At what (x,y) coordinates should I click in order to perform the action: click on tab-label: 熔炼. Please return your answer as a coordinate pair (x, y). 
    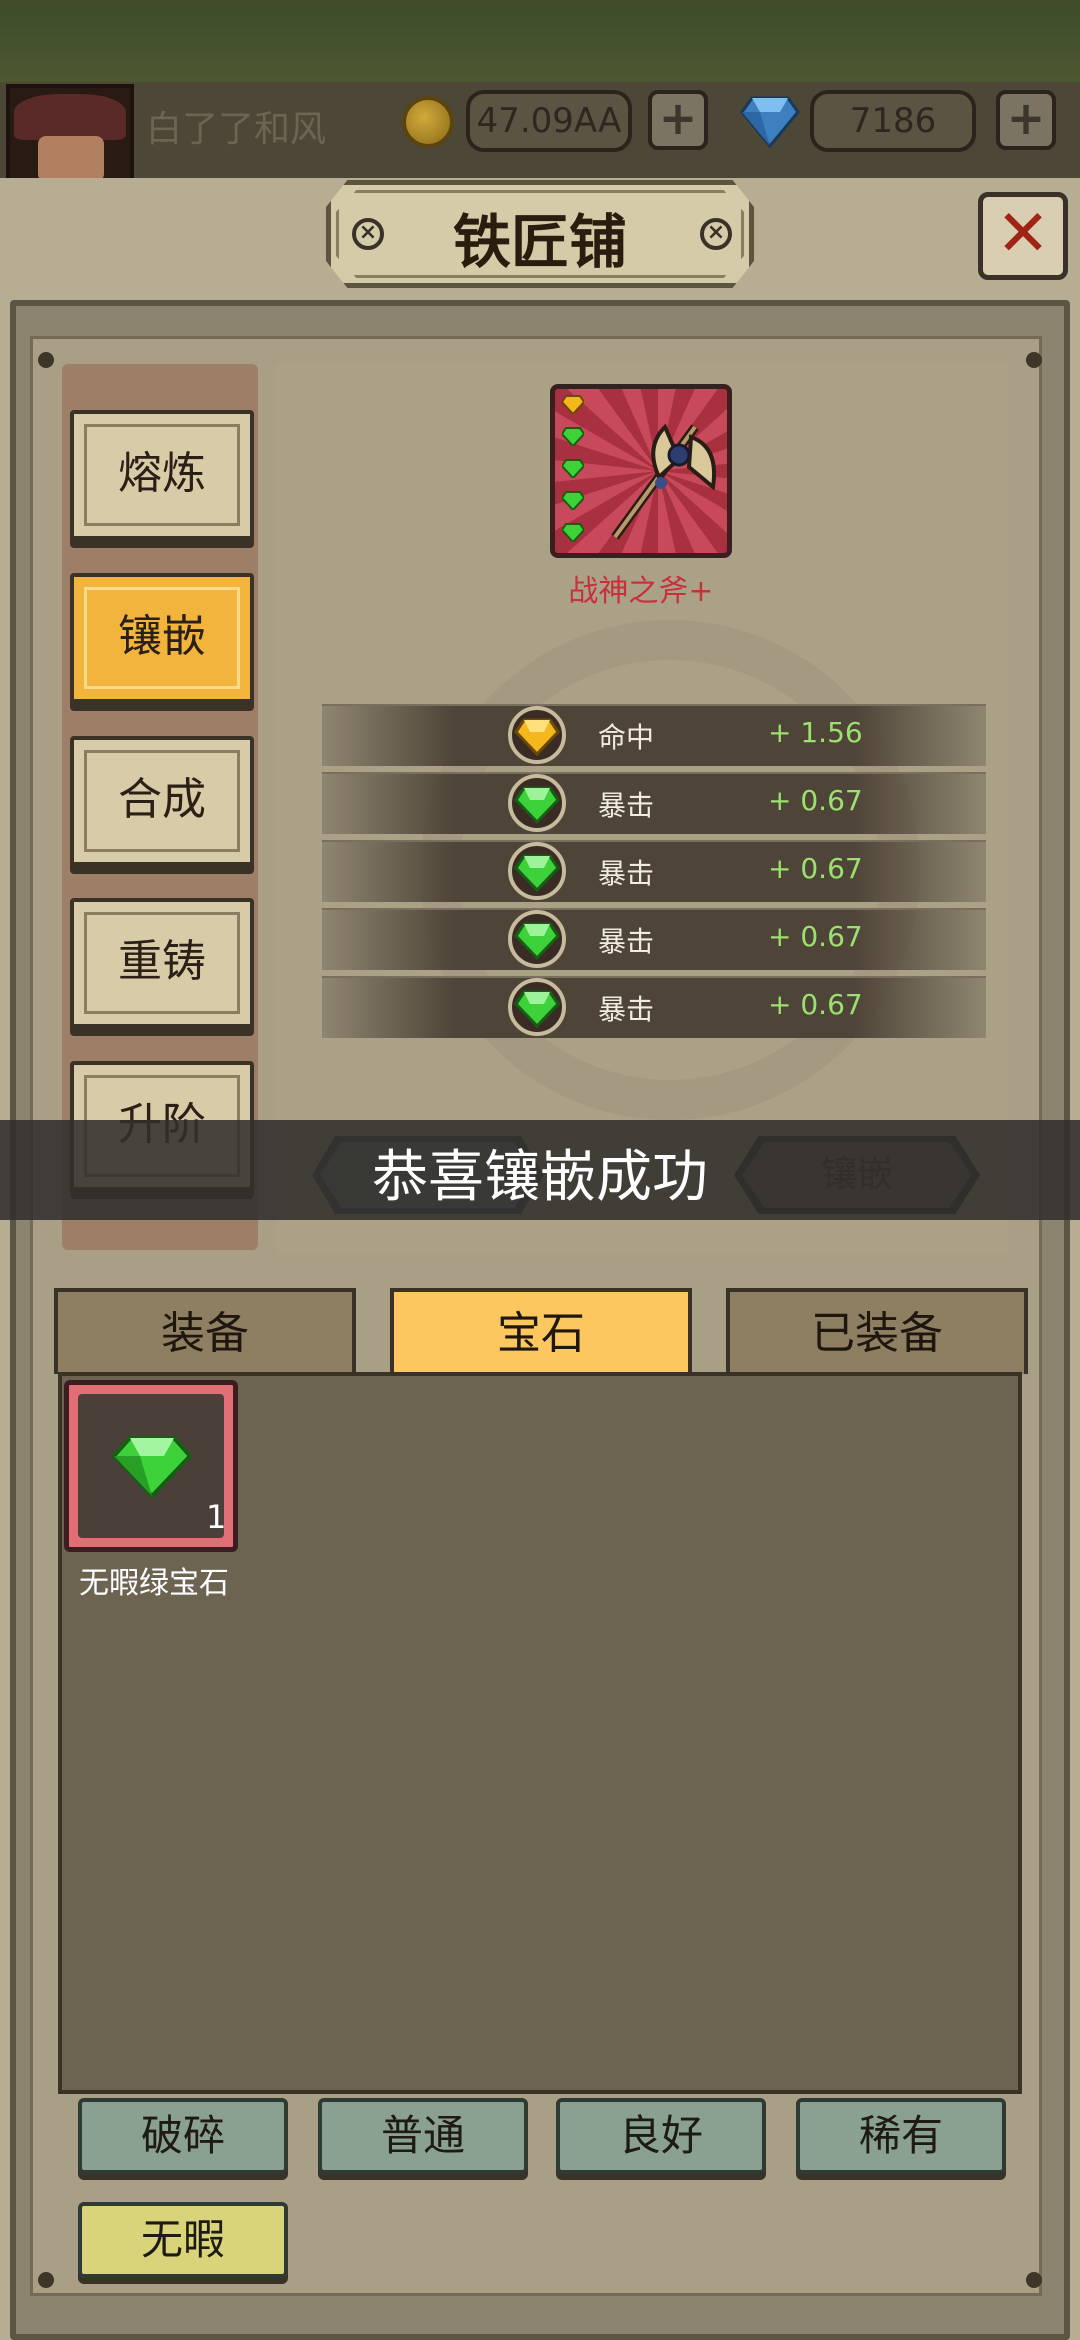
    Looking at the image, I should click on (162, 473).